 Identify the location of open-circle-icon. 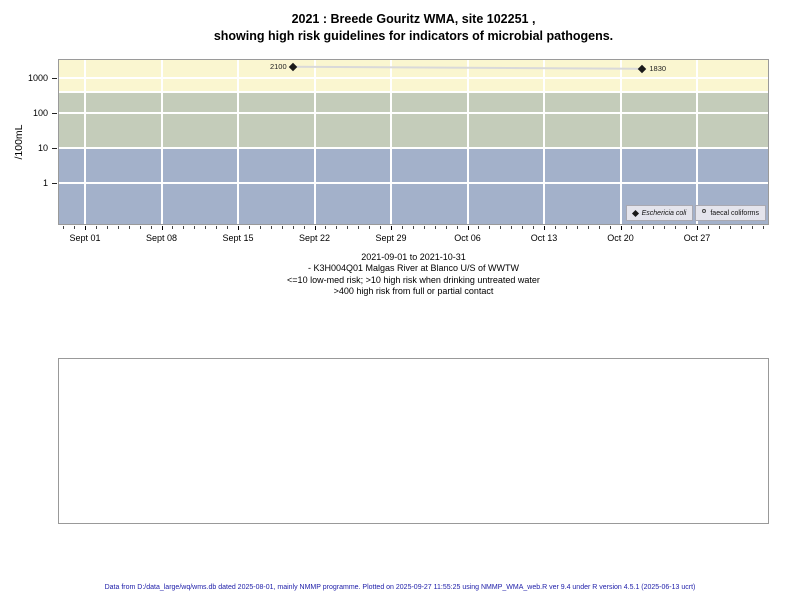
(704, 211).